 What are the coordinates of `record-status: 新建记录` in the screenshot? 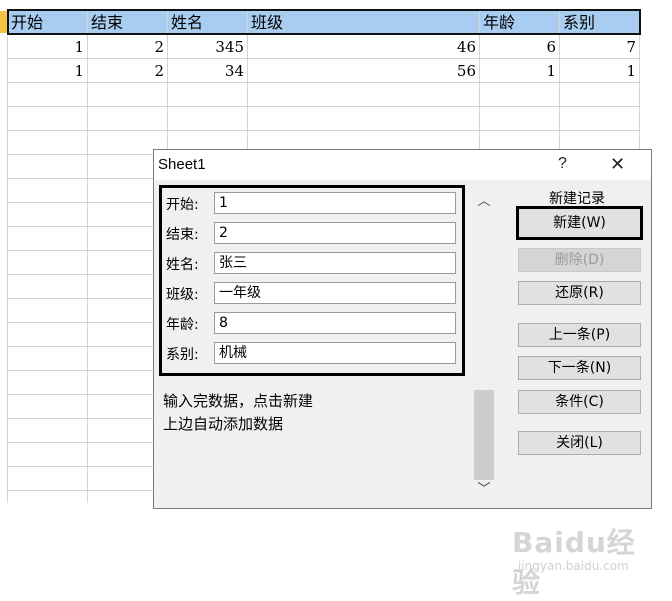 It's located at (577, 199).